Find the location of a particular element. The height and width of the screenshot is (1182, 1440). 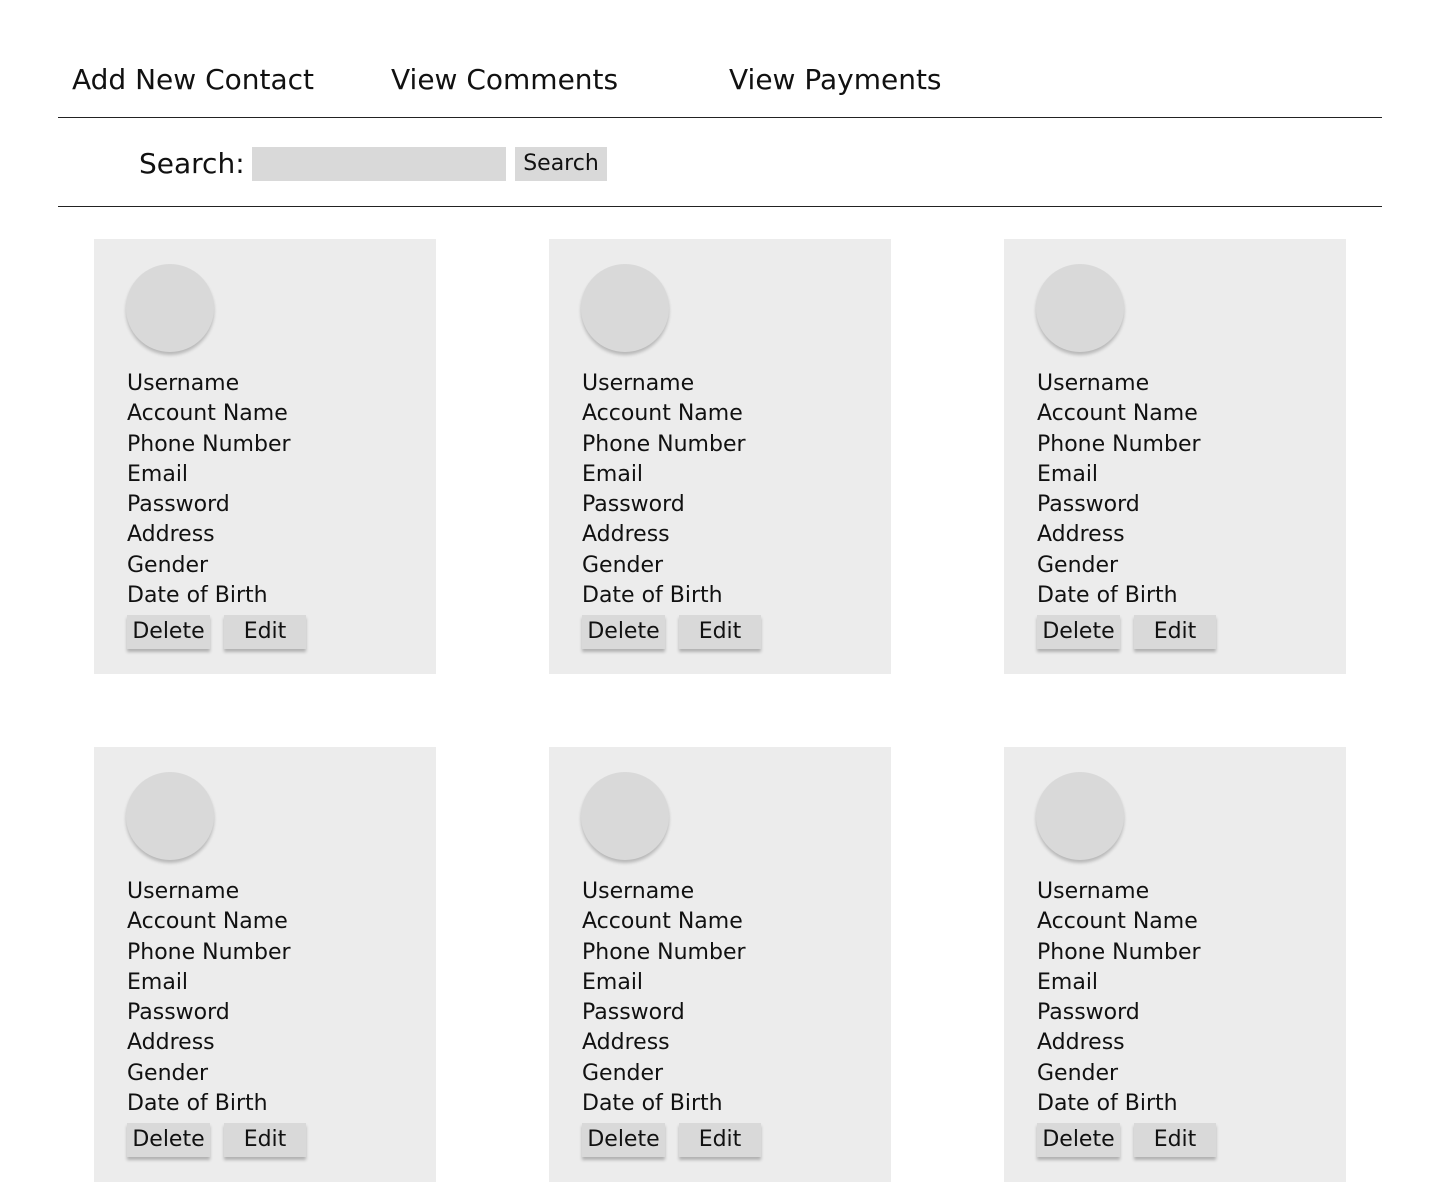

view-payments-link: View Payments is located at coordinates (835, 80).